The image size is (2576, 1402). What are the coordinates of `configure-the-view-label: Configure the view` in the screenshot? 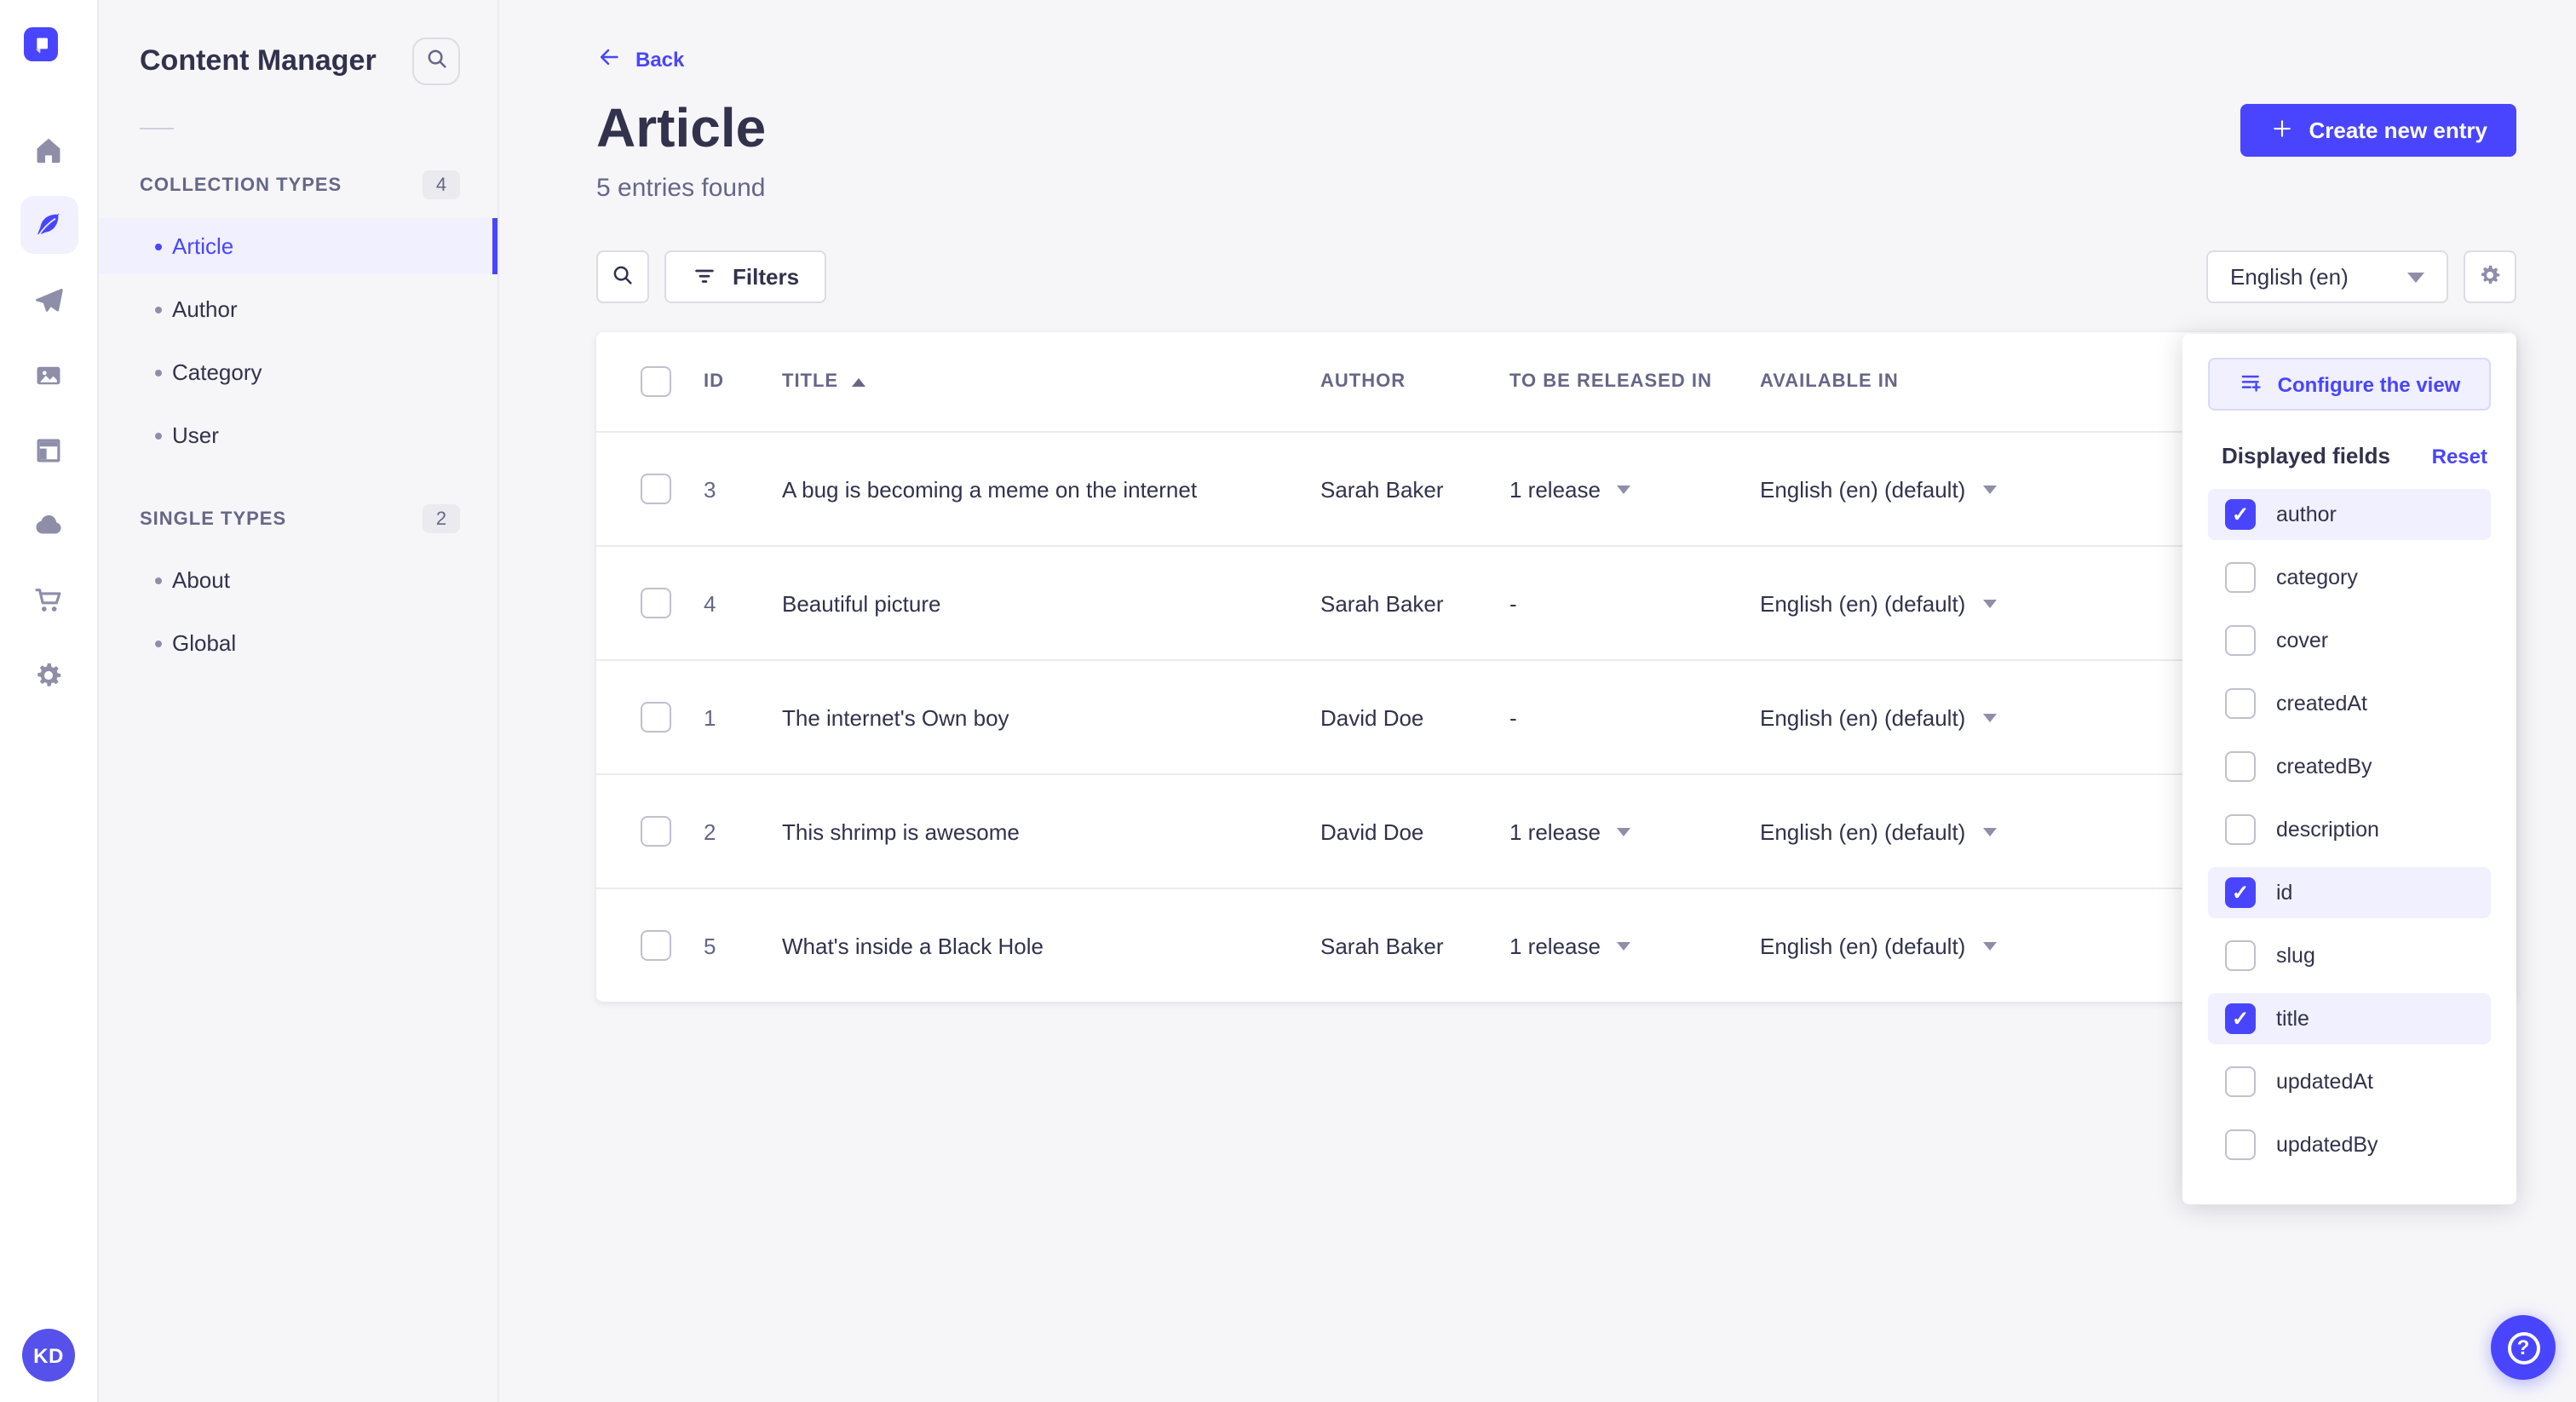 It's located at (2369, 384).